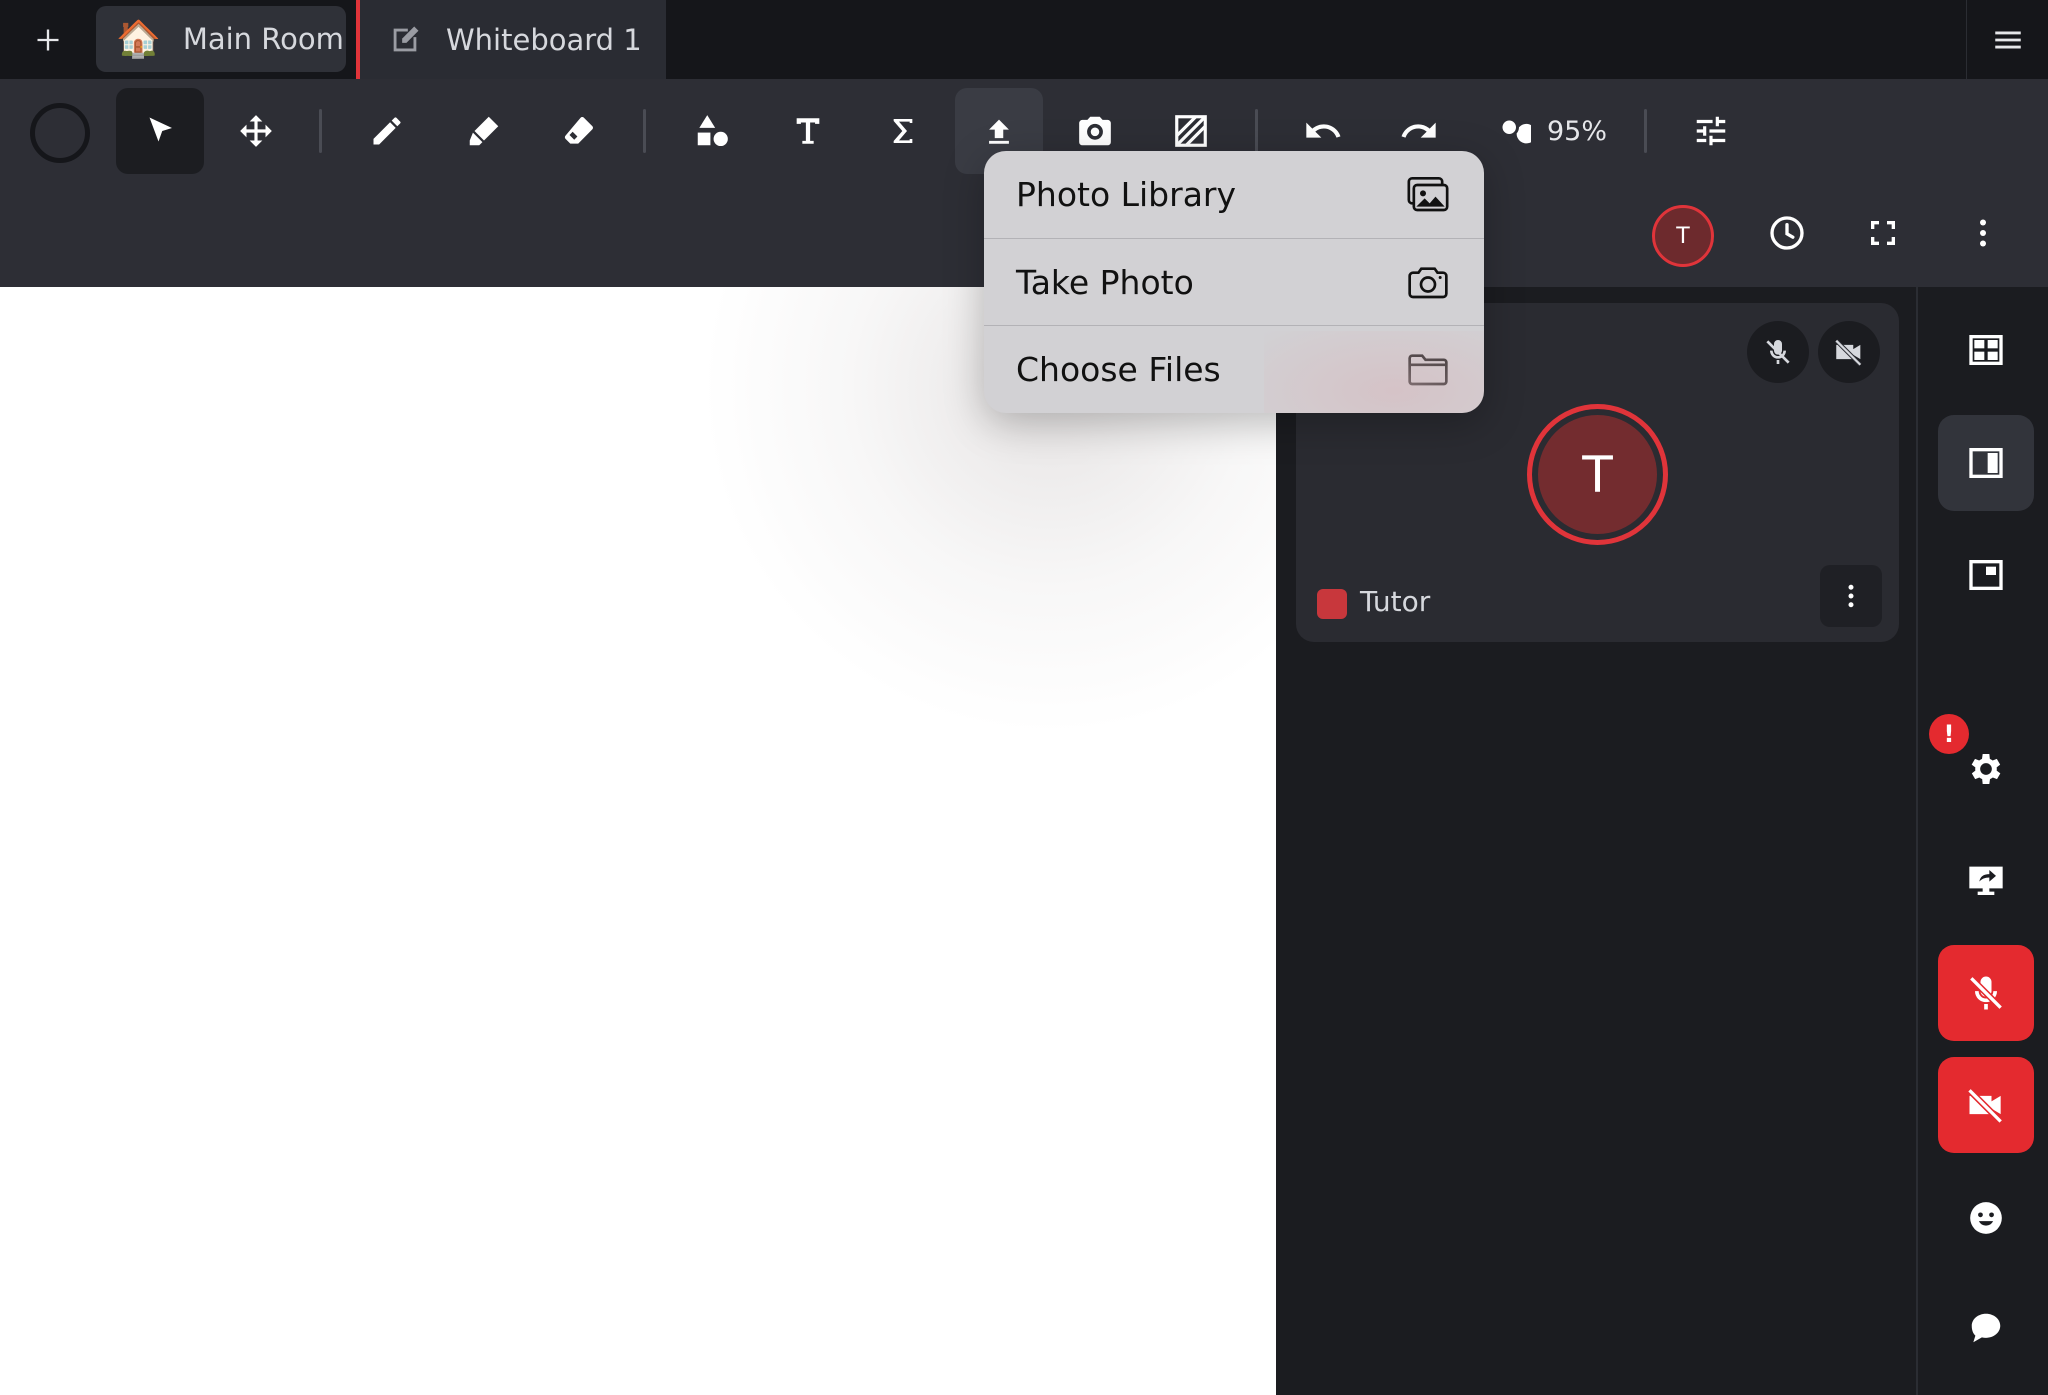 The image size is (2048, 1395). I want to click on eraser-tool, so click(579, 131).